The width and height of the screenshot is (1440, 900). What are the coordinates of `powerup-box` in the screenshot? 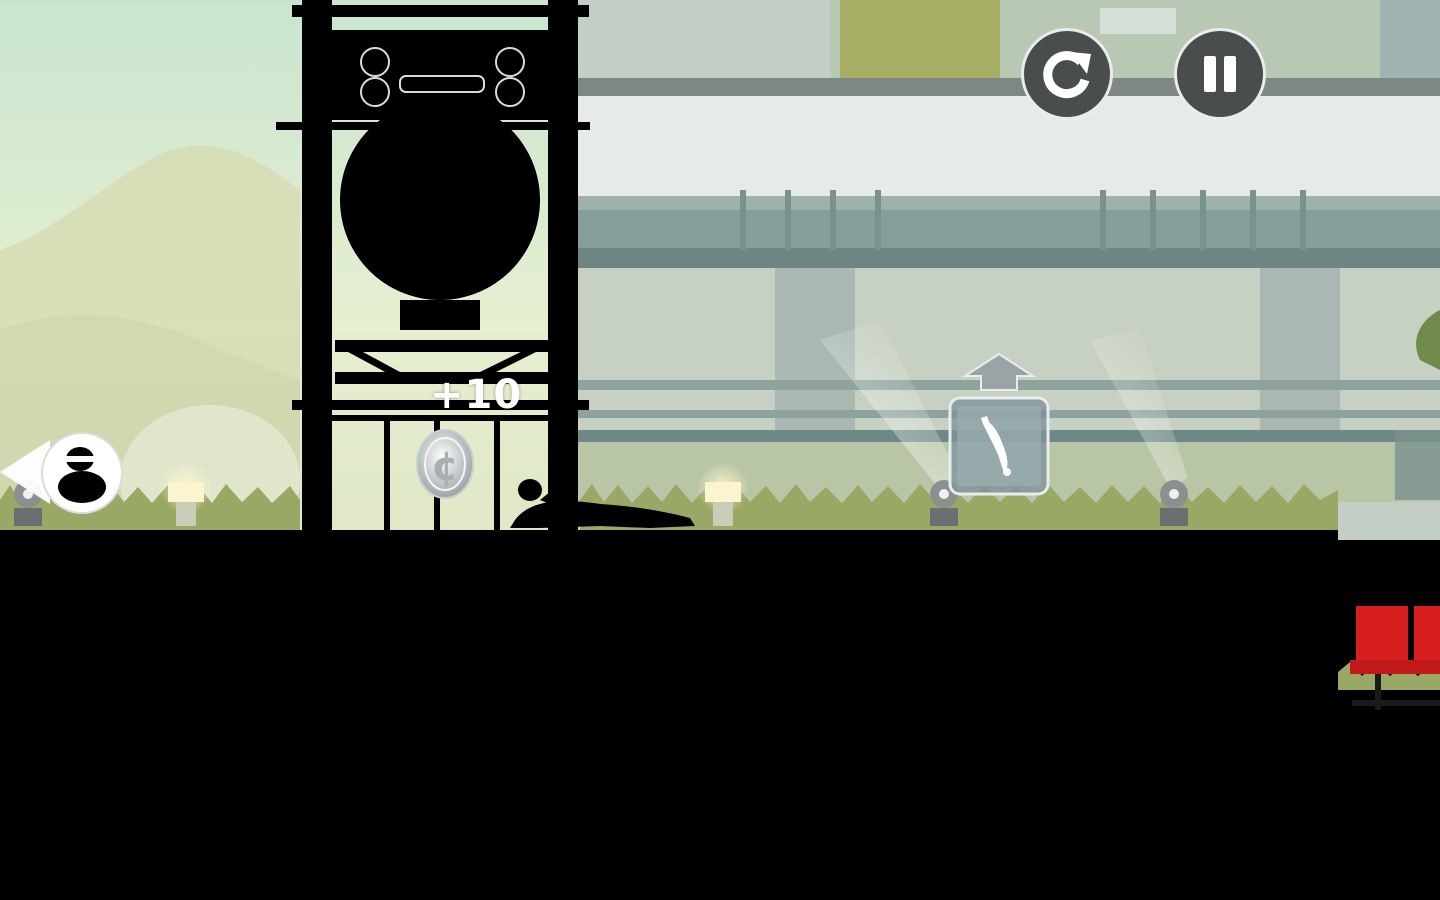 It's located at (999, 425).